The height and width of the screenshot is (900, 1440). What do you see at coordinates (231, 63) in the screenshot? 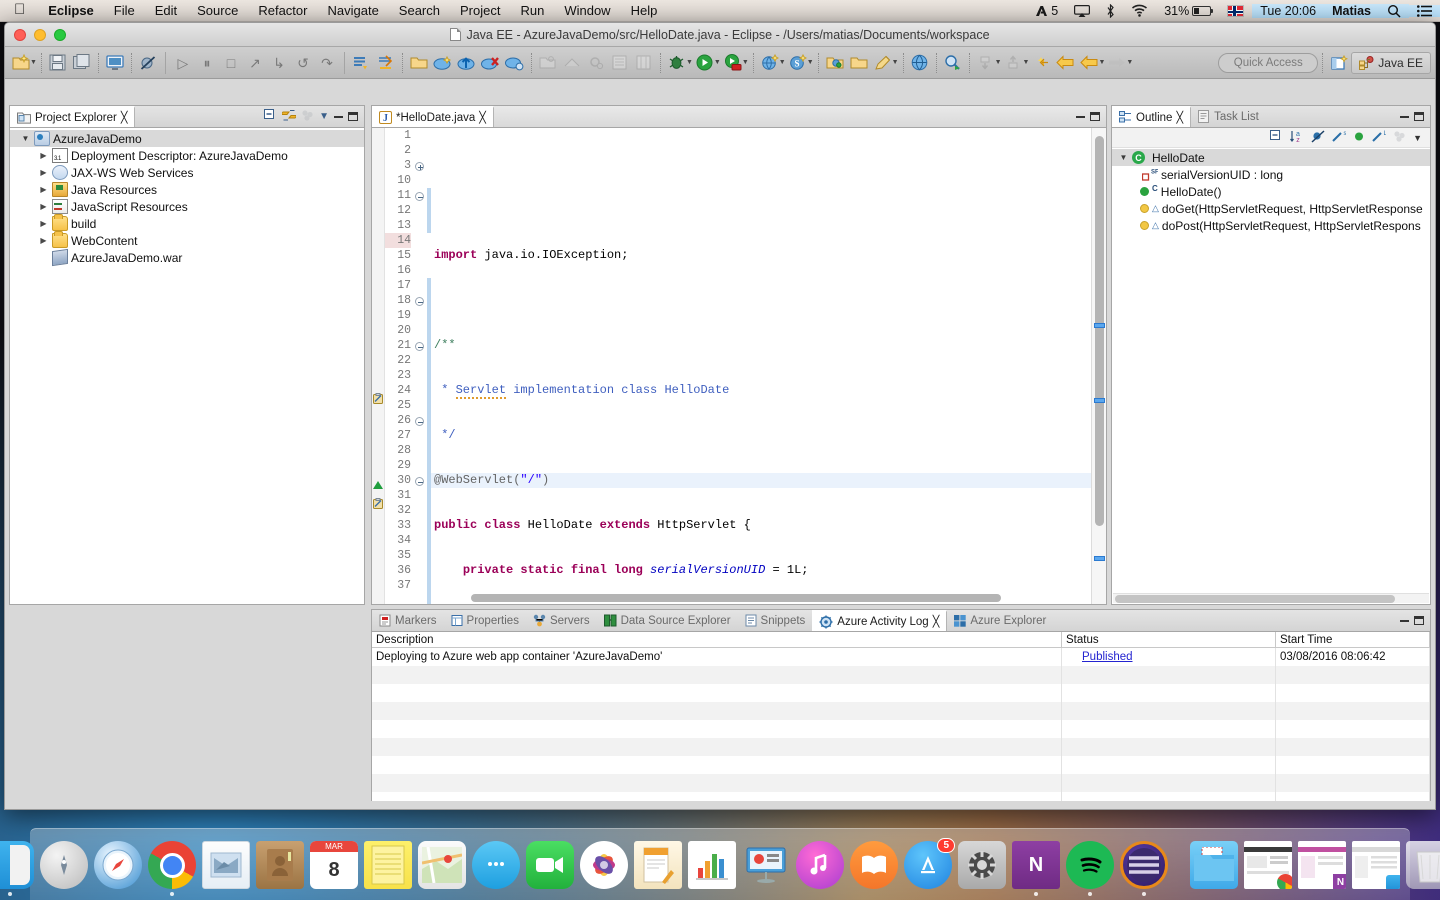
I see `terminate-icon: □` at bounding box center [231, 63].